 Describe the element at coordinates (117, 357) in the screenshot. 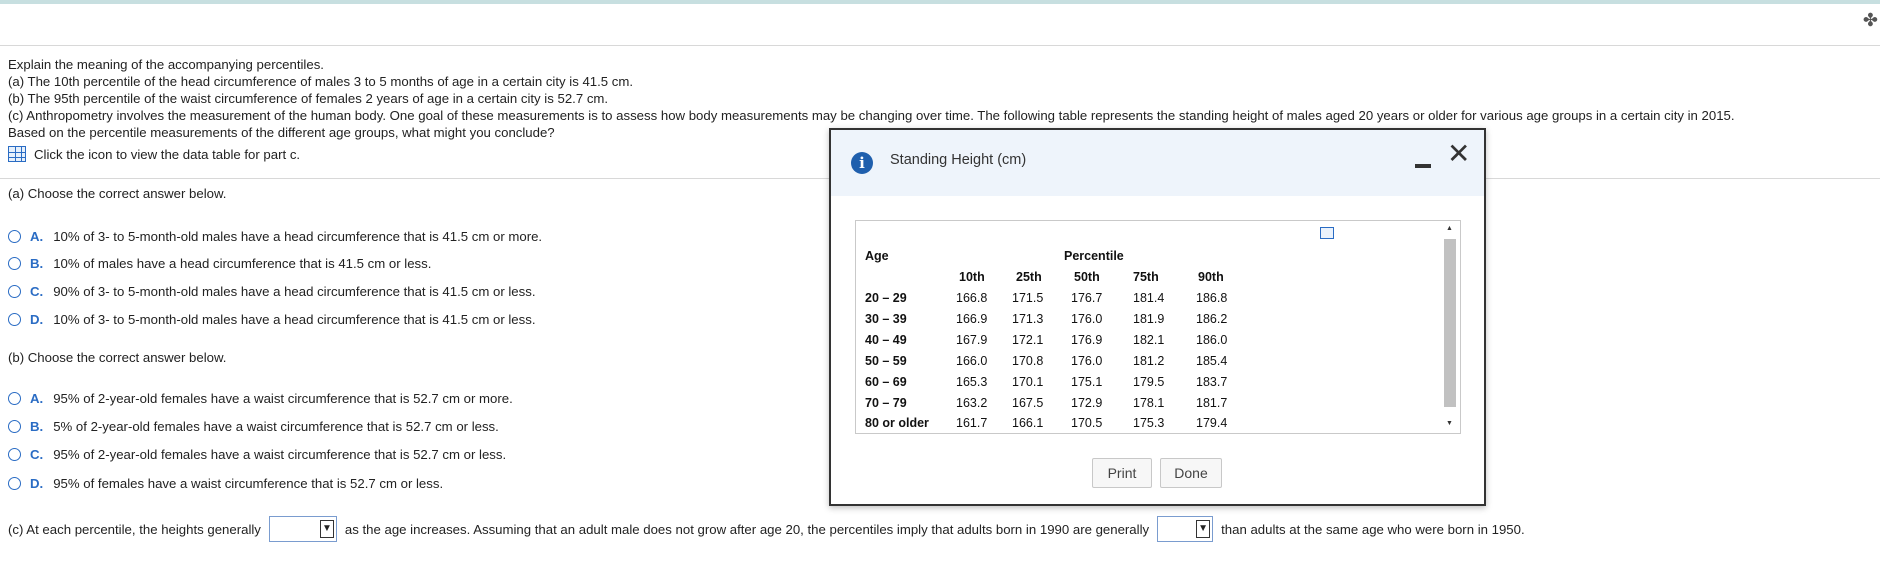

I see `part-b-prompt: (b) Choose the correct answer below.` at that location.